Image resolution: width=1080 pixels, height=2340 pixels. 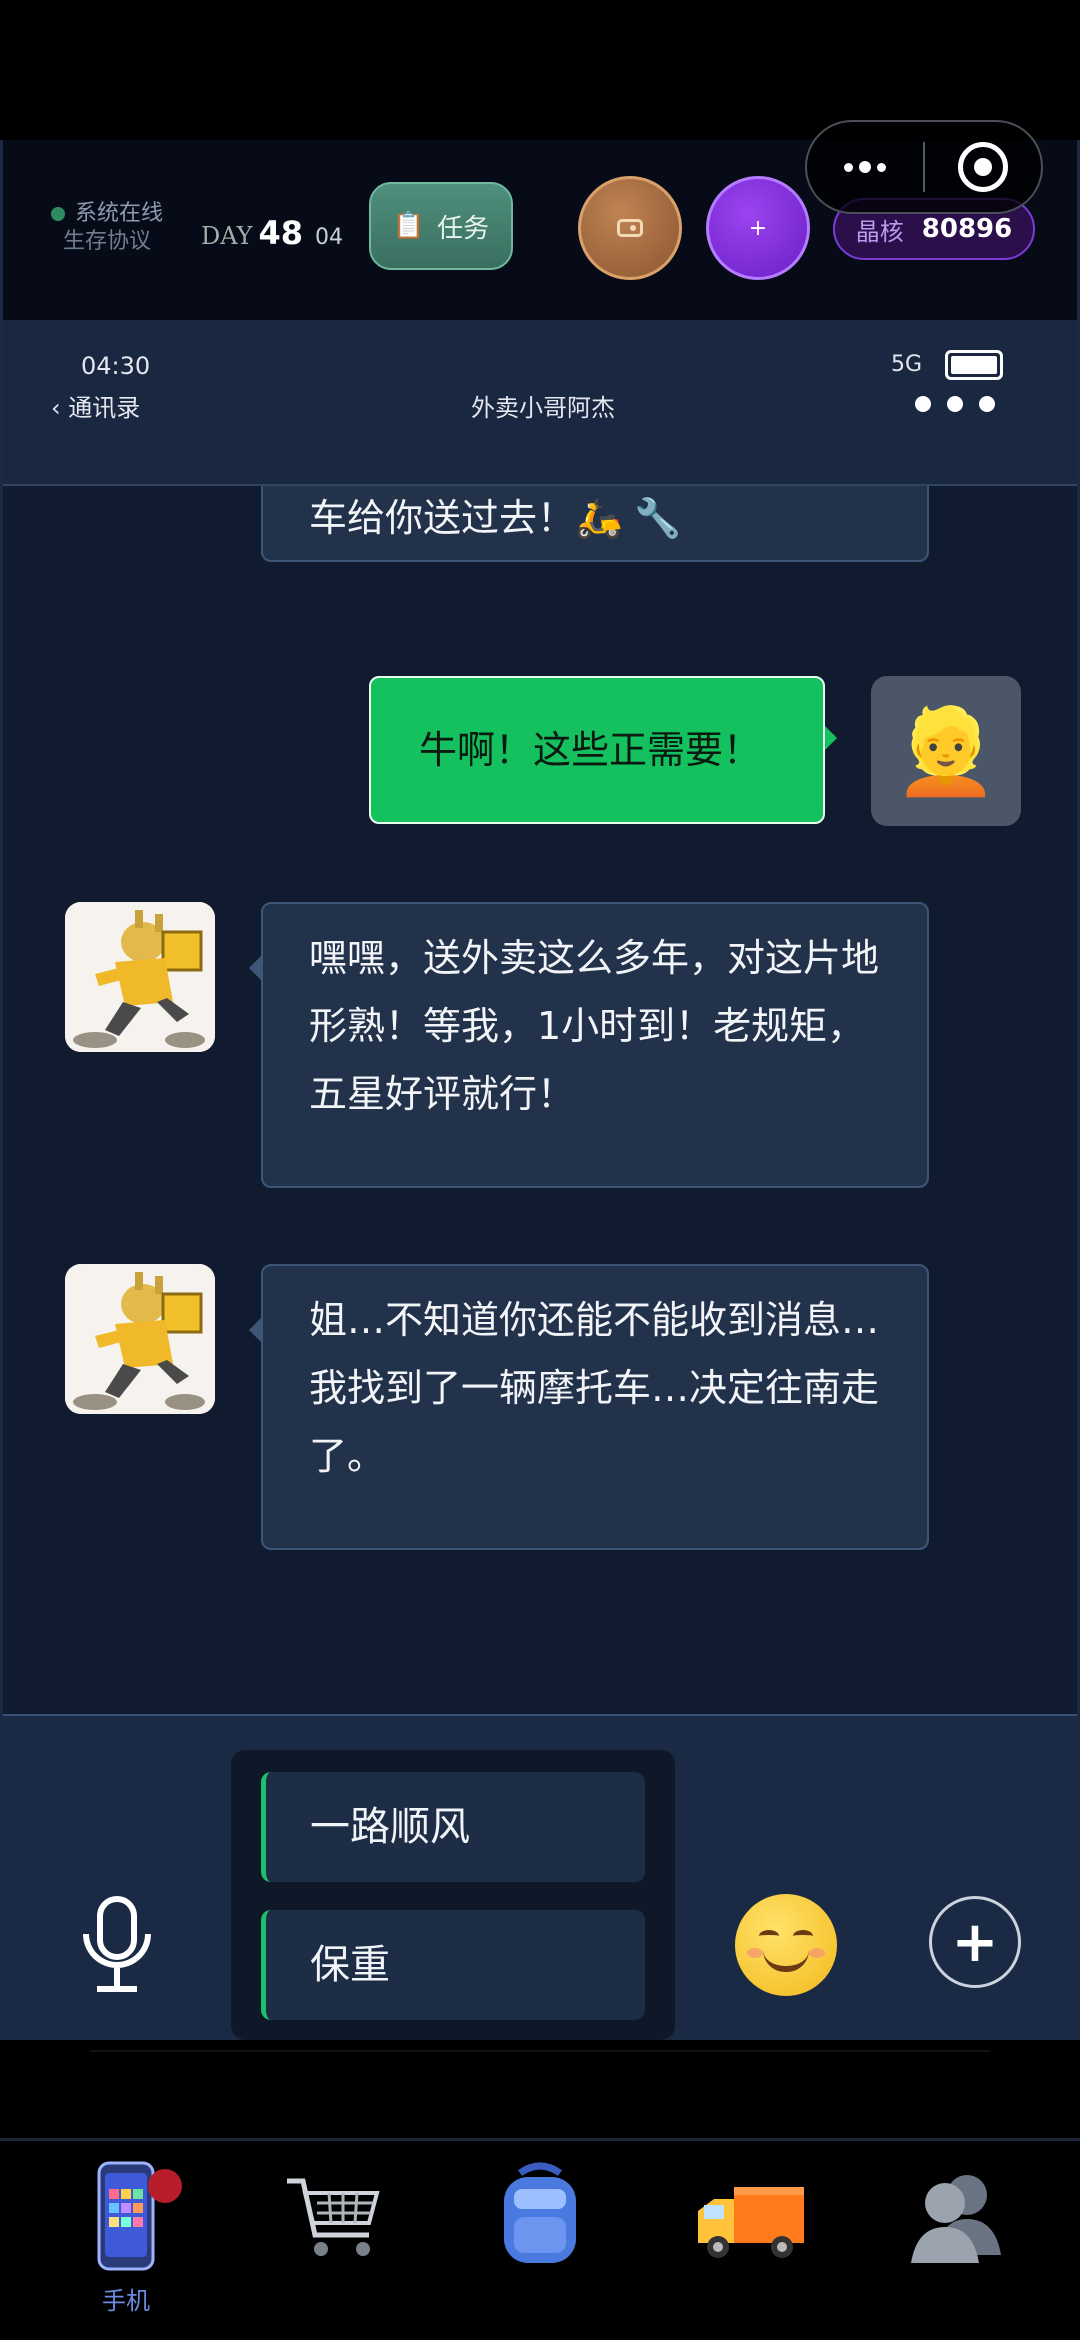 I want to click on message-text: 姐…不知道你还能不能收到消息…我找到了一辆摩托车…决定往南走了。, so click(x=594, y=1388).